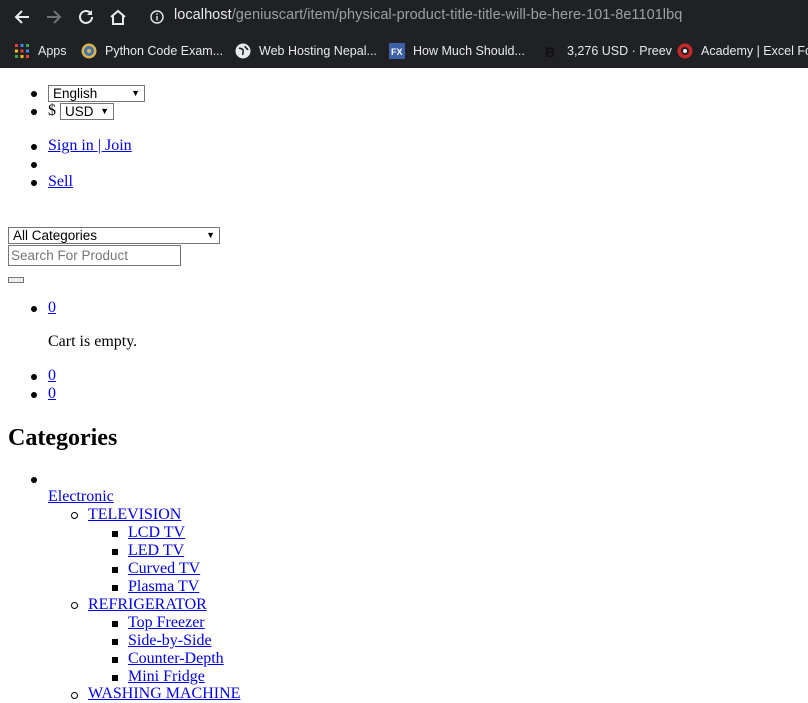 This screenshot has width=808, height=703. What do you see at coordinates (79, 111) in the screenshot?
I see `currency-value: USD` at bounding box center [79, 111].